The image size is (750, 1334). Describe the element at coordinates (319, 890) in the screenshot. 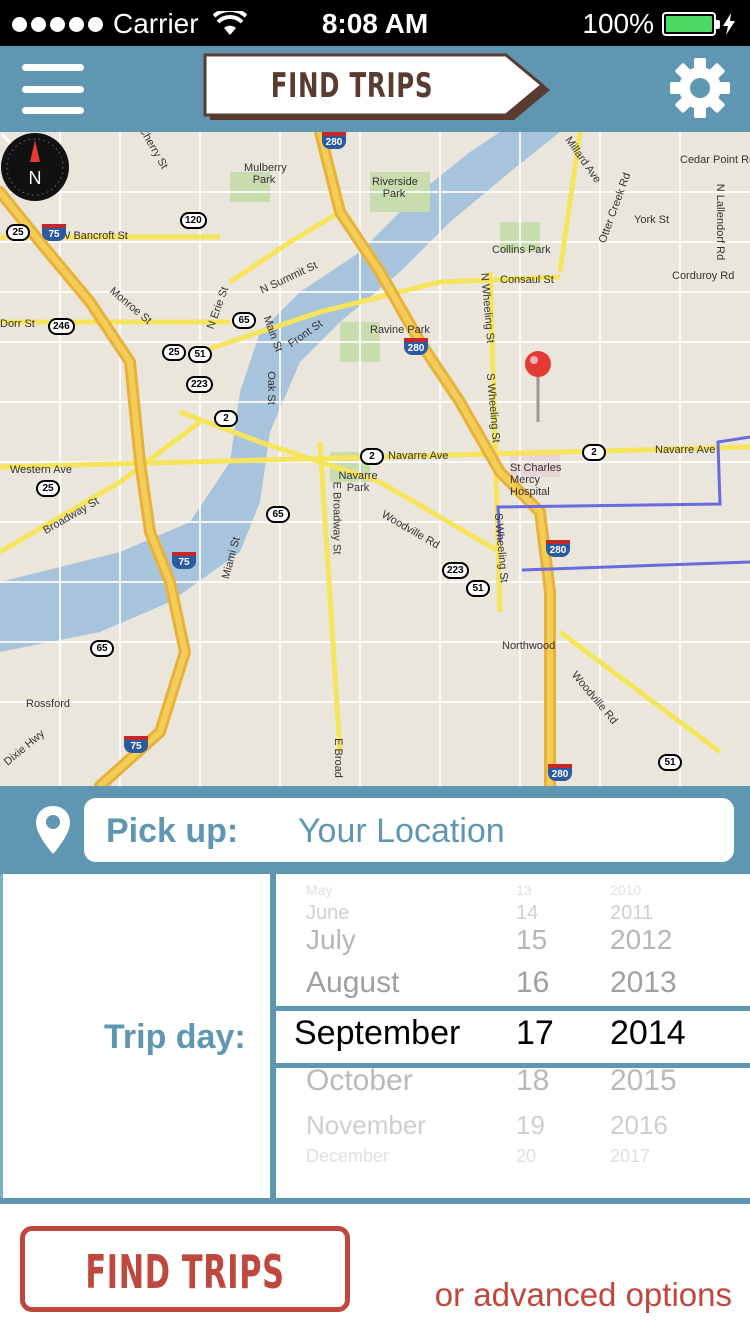

I see `picker-month: May` at that location.